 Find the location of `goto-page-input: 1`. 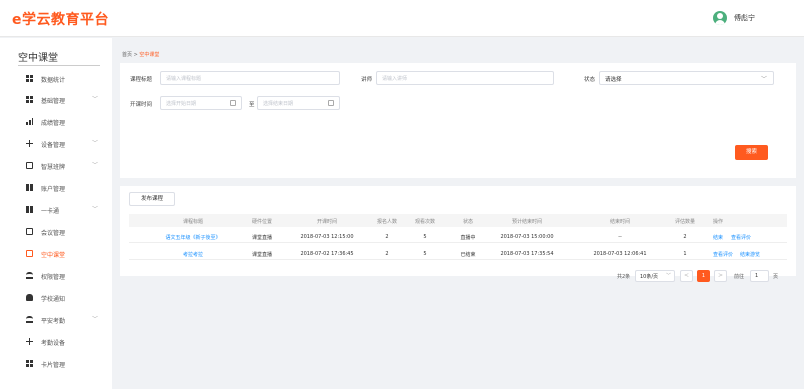

goto-page-input: 1 is located at coordinates (759, 276).